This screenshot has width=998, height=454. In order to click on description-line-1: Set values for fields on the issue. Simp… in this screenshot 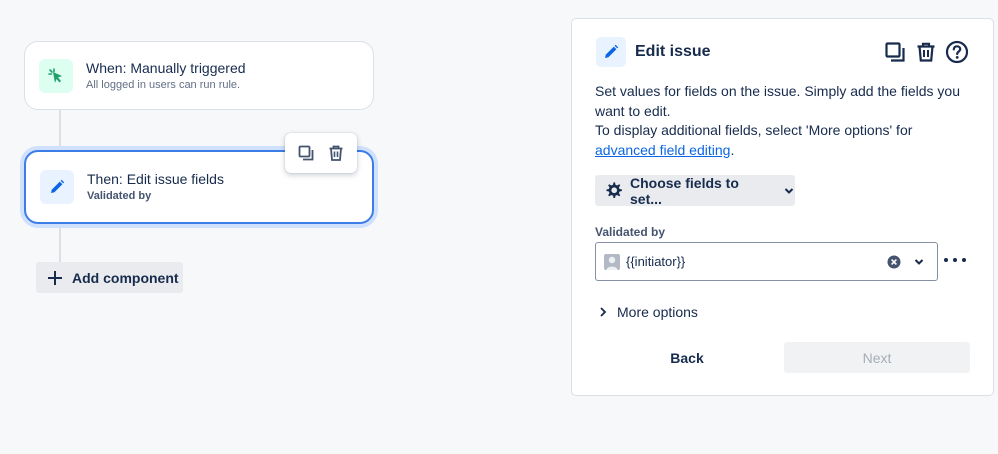, I will do `click(777, 101)`.